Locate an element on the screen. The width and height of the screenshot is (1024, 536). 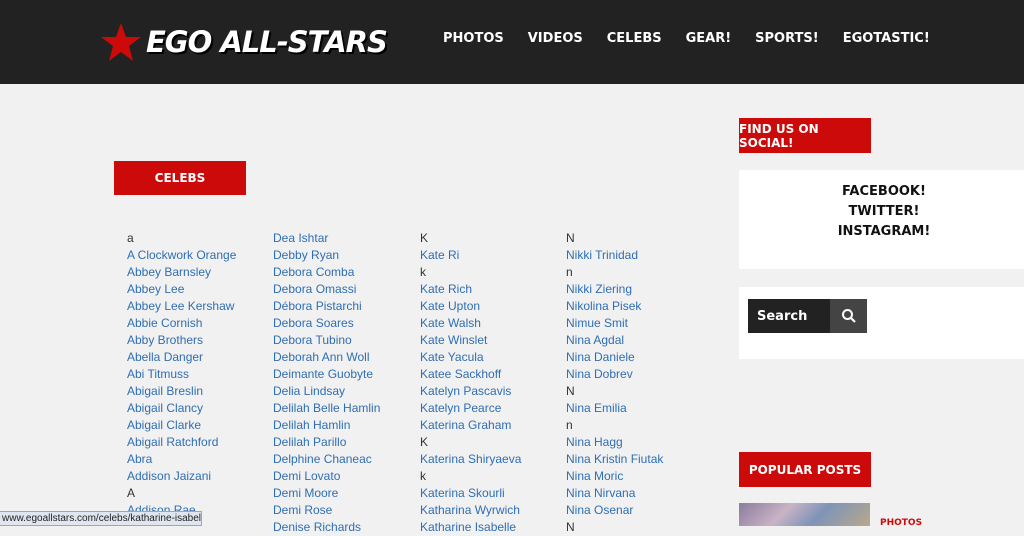
celeb-link: Delilah Belle Hamlin is located at coordinates (326, 408).